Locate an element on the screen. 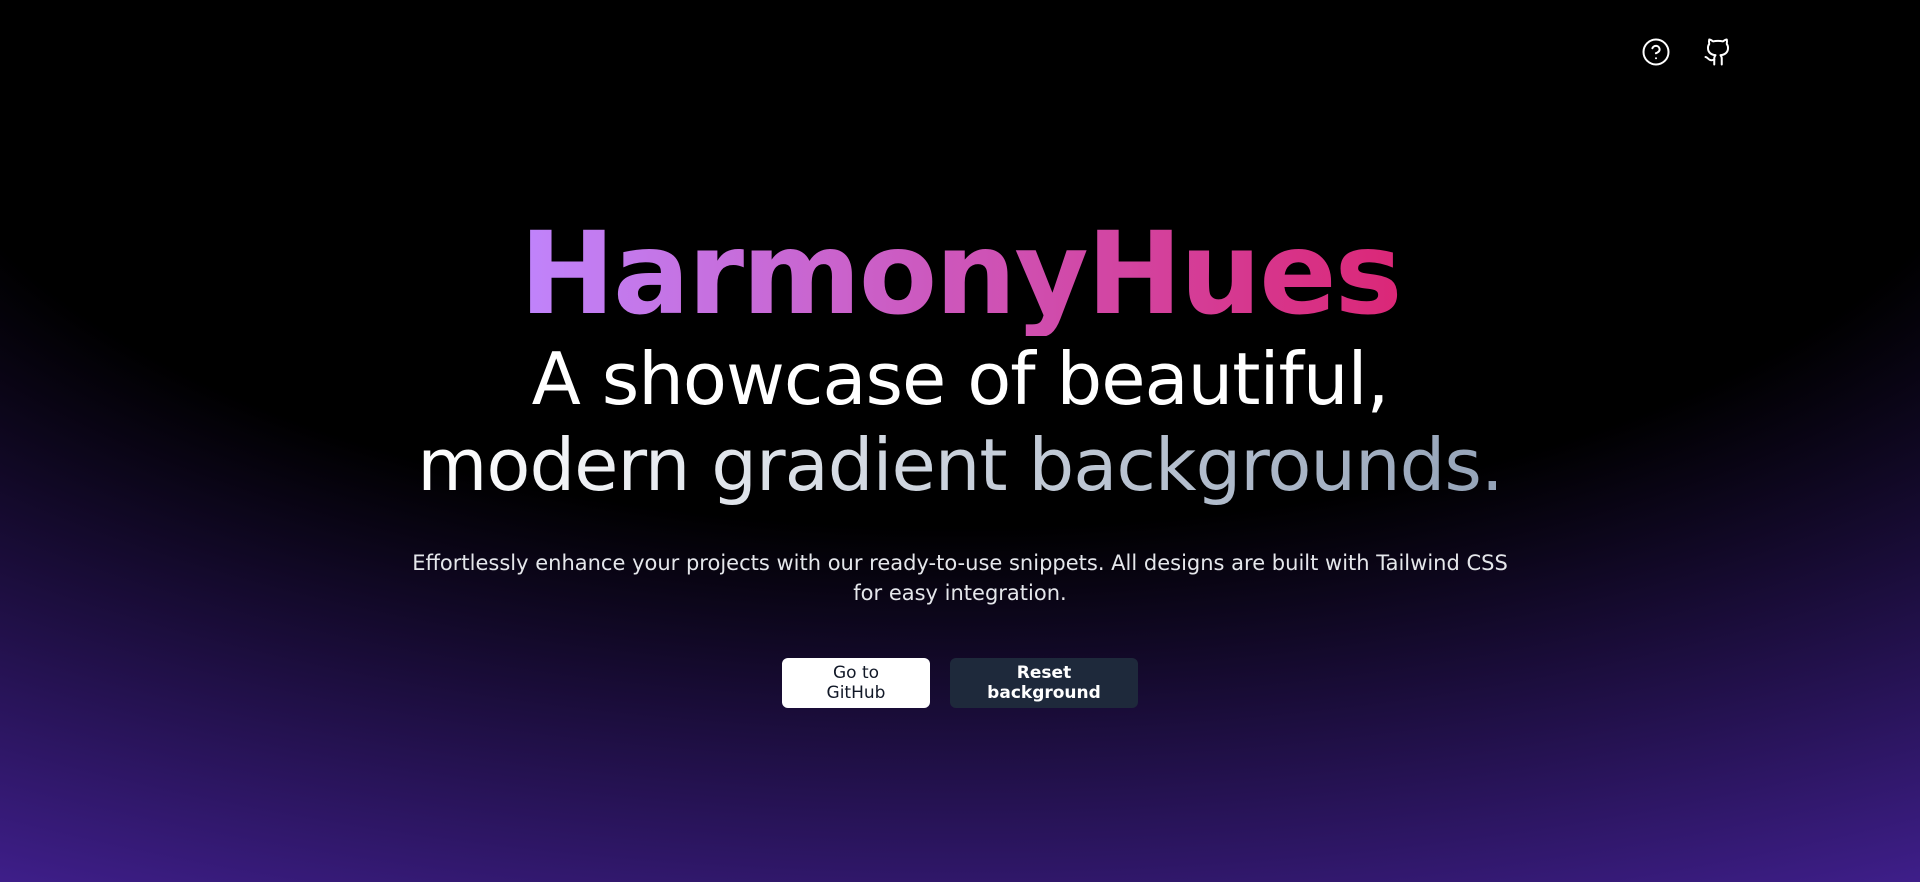 The height and width of the screenshot is (882, 1920). github-icon is located at coordinates (1718, 52).